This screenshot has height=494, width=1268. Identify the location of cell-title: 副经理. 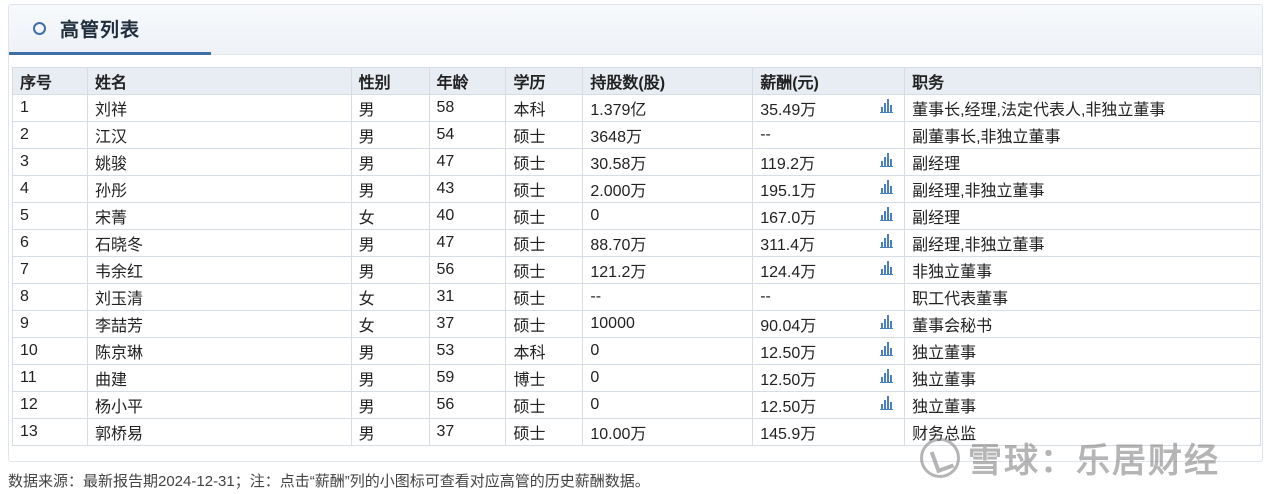
(1082, 216).